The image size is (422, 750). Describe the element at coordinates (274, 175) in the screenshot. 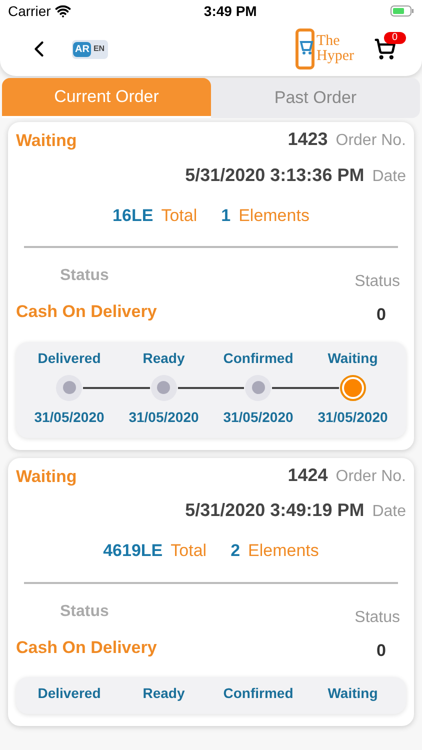

I see `order-date: 5/31/2020 3:13:36 PM` at that location.